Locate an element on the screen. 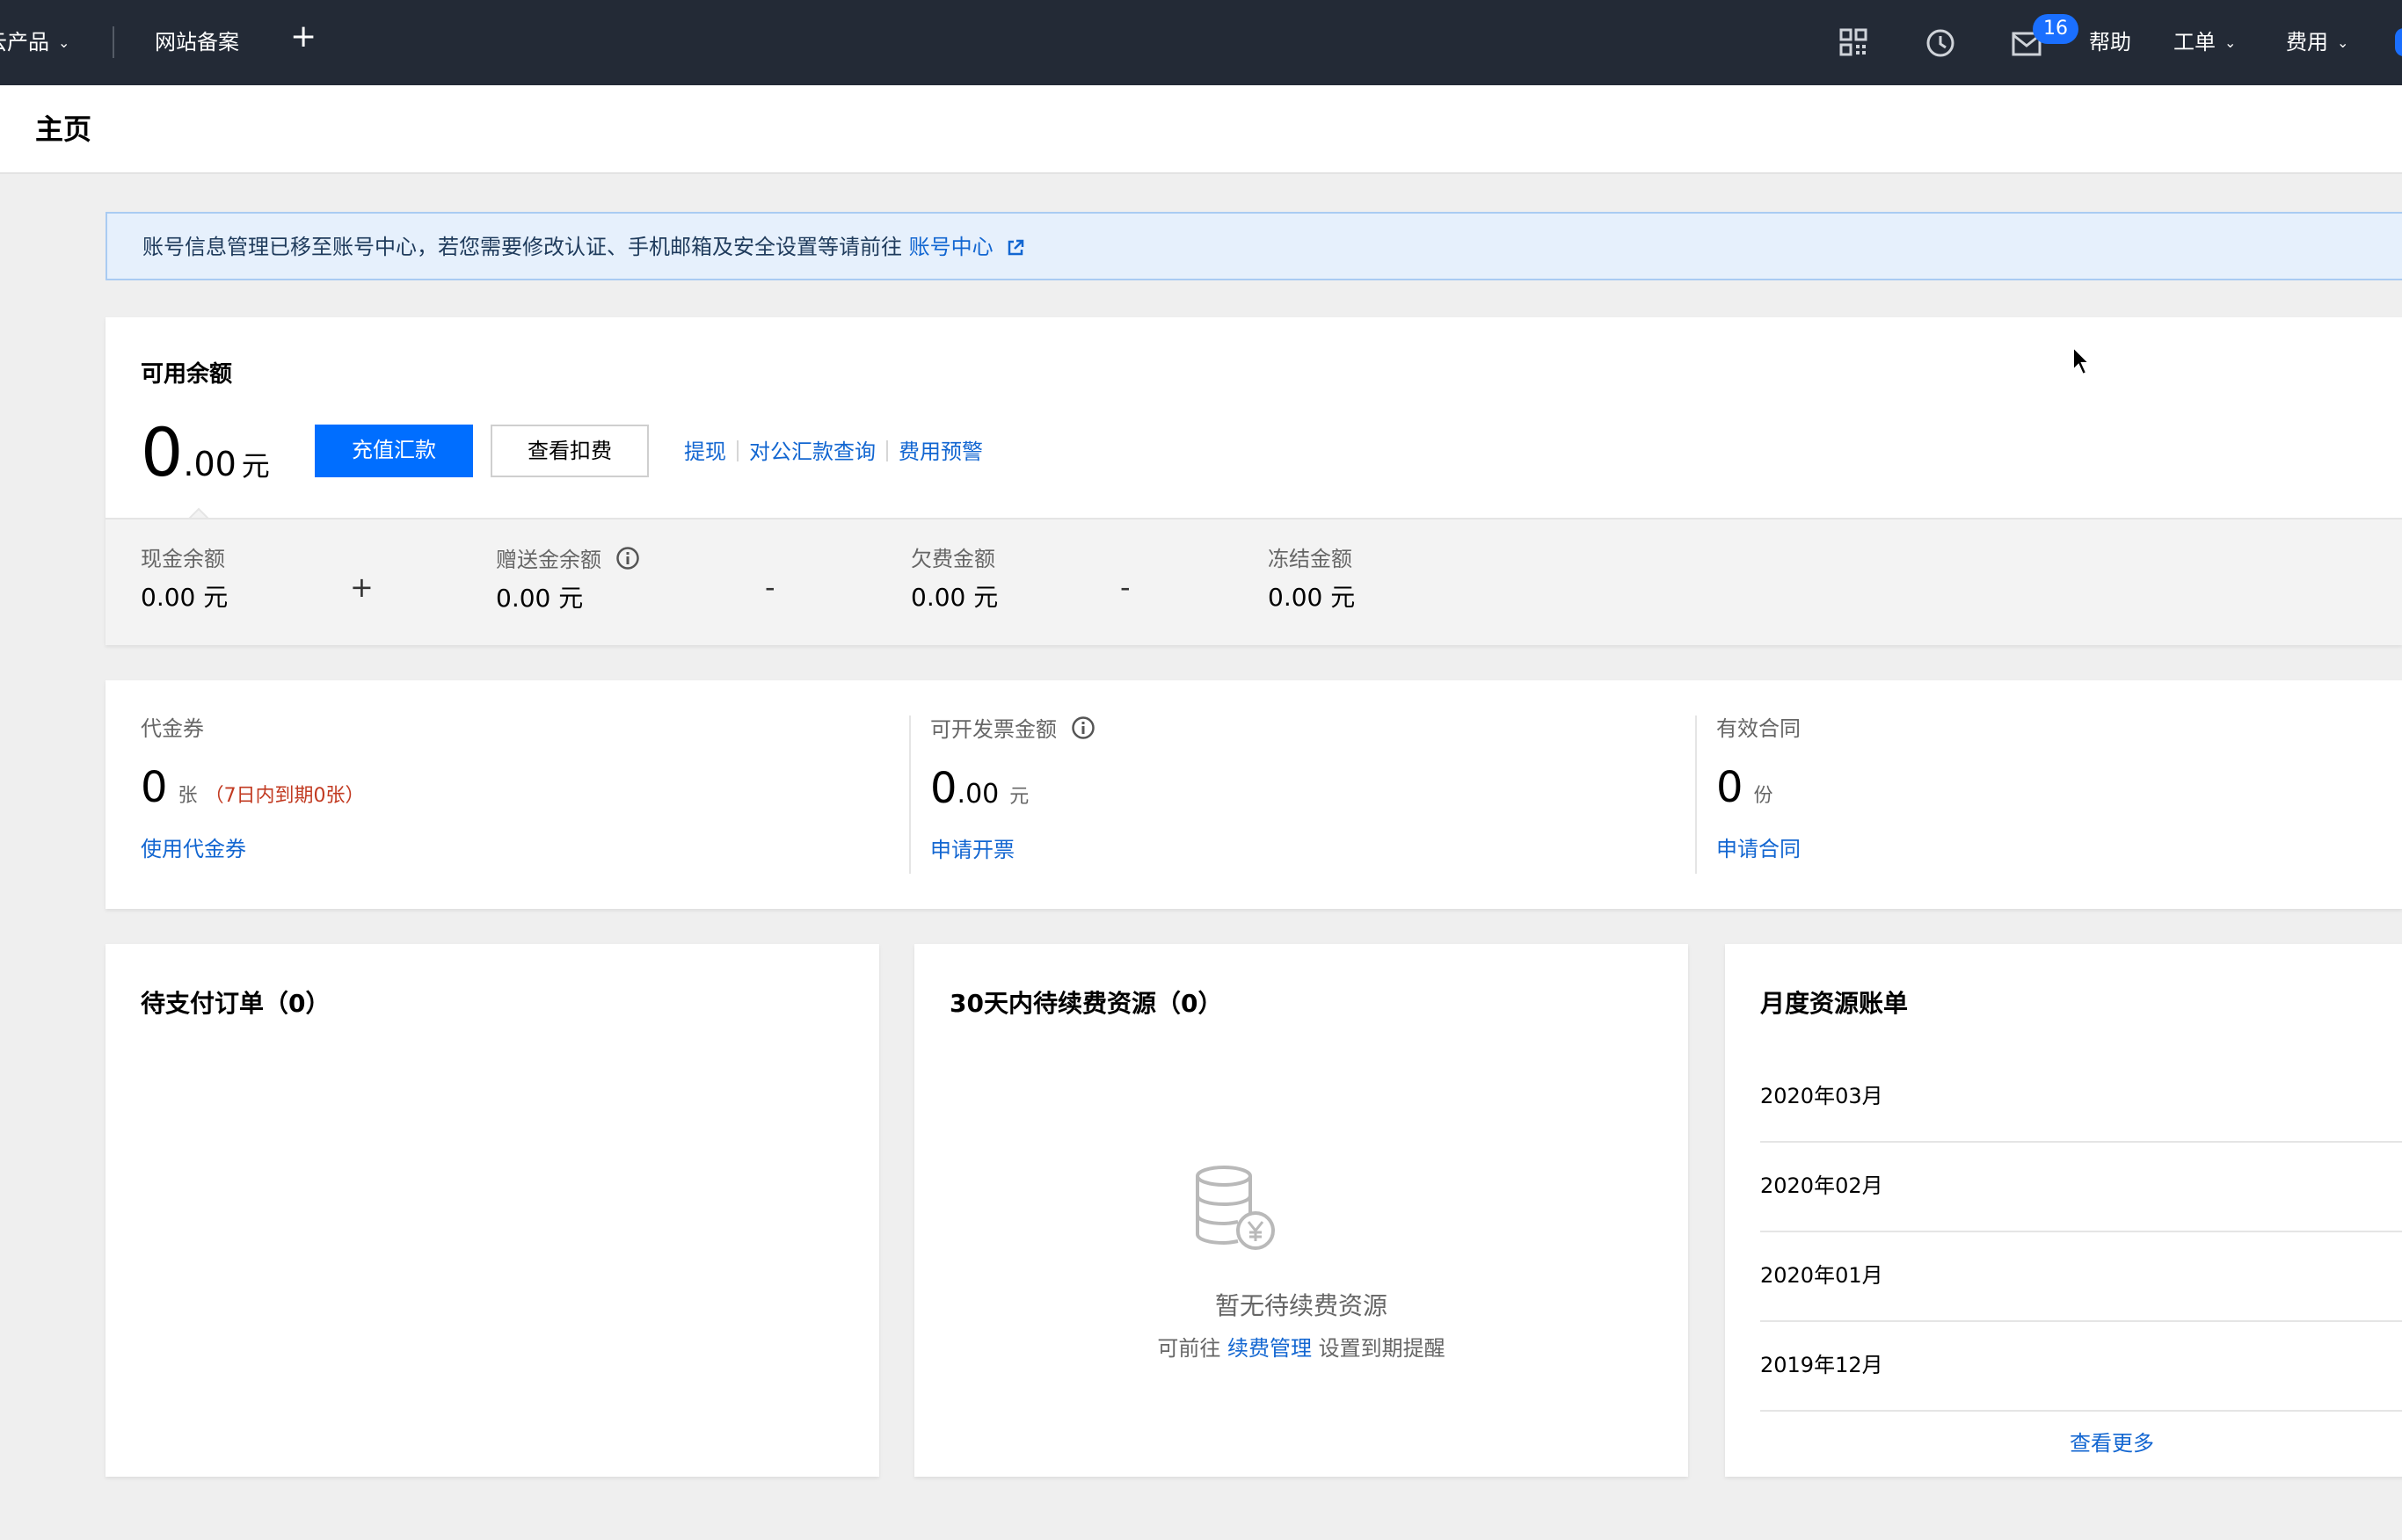 The width and height of the screenshot is (2402, 1540). plus-operator: + is located at coordinates (362, 587).